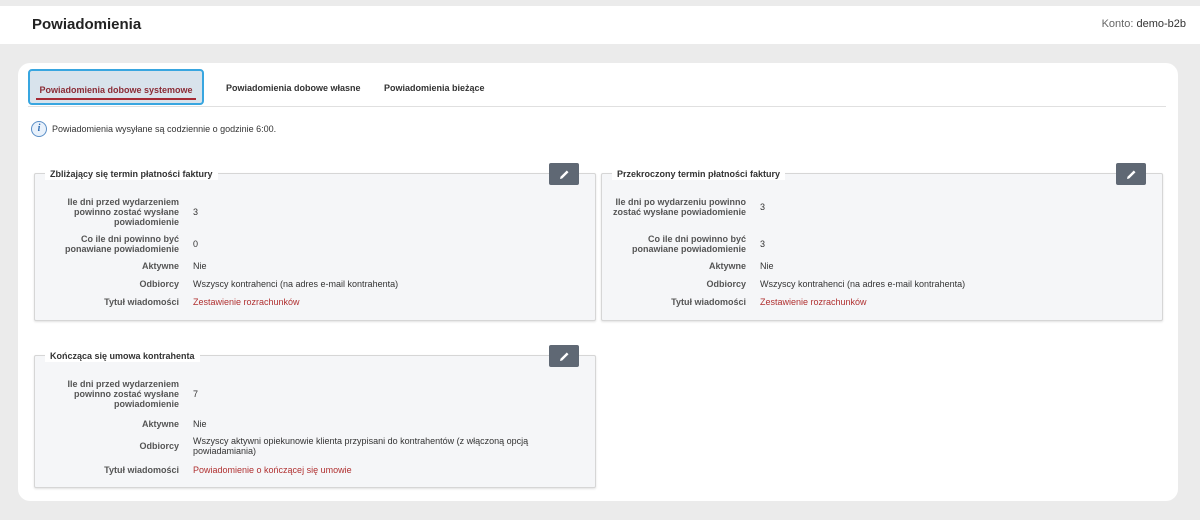  Describe the element at coordinates (116, 87) in the screenshot. I see `tab-daily-system: Powiadomienia dobowe systemowe` at that location.